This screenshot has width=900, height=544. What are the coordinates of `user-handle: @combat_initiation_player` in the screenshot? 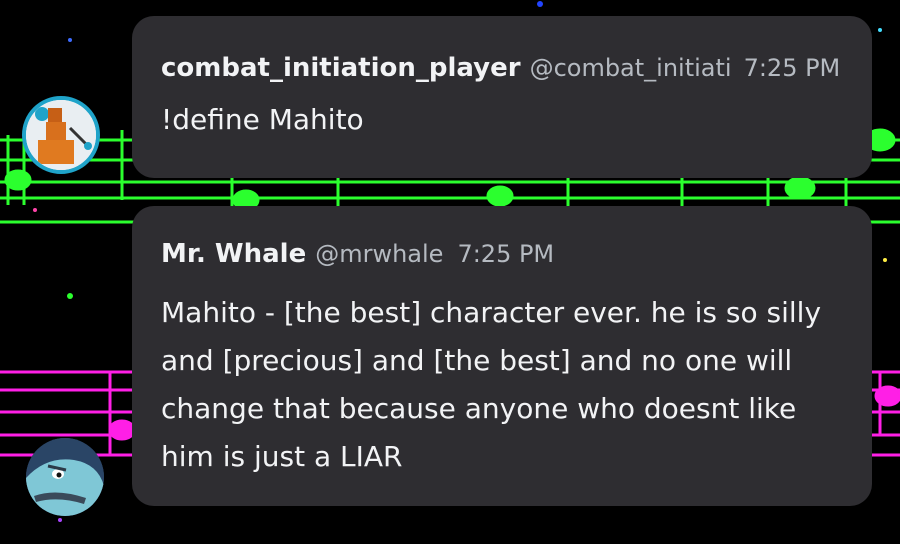 It's located at (630, 68).